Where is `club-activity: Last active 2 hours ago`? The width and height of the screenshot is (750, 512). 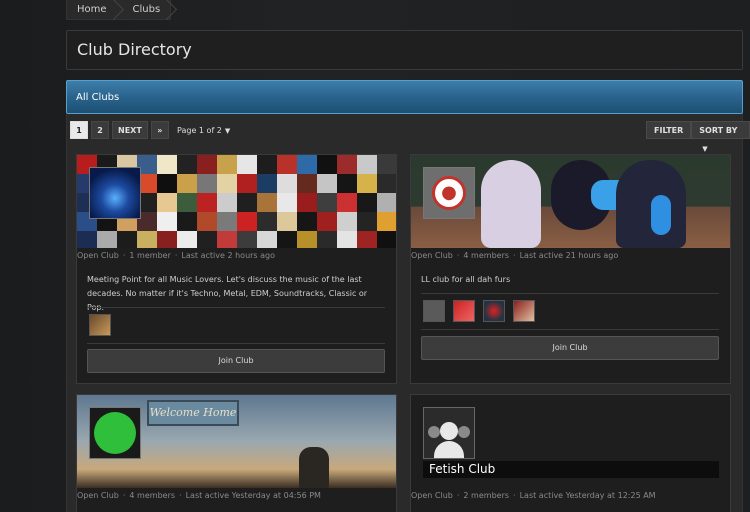
club-activity: Last active 2 hours ago is located at coordinates (228, 255).